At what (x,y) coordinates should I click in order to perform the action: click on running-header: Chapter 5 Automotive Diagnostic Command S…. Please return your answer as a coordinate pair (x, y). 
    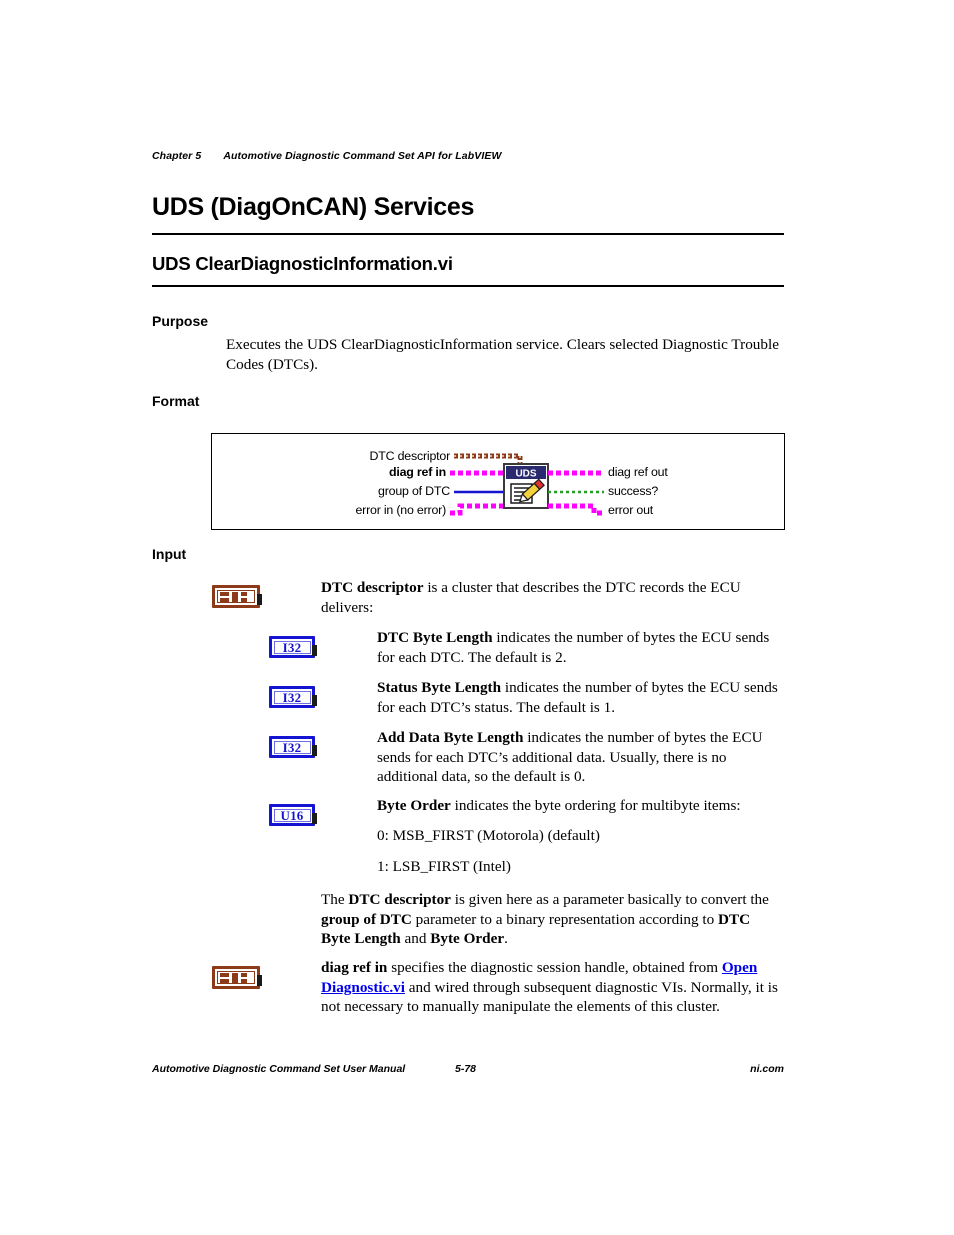
    Looking at the image, I should click on (326, 156).